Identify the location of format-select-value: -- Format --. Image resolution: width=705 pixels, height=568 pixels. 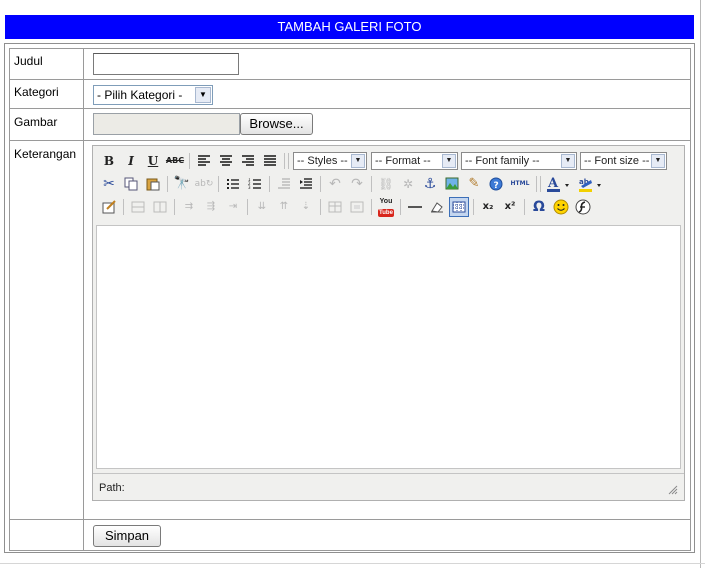
(403, 161).